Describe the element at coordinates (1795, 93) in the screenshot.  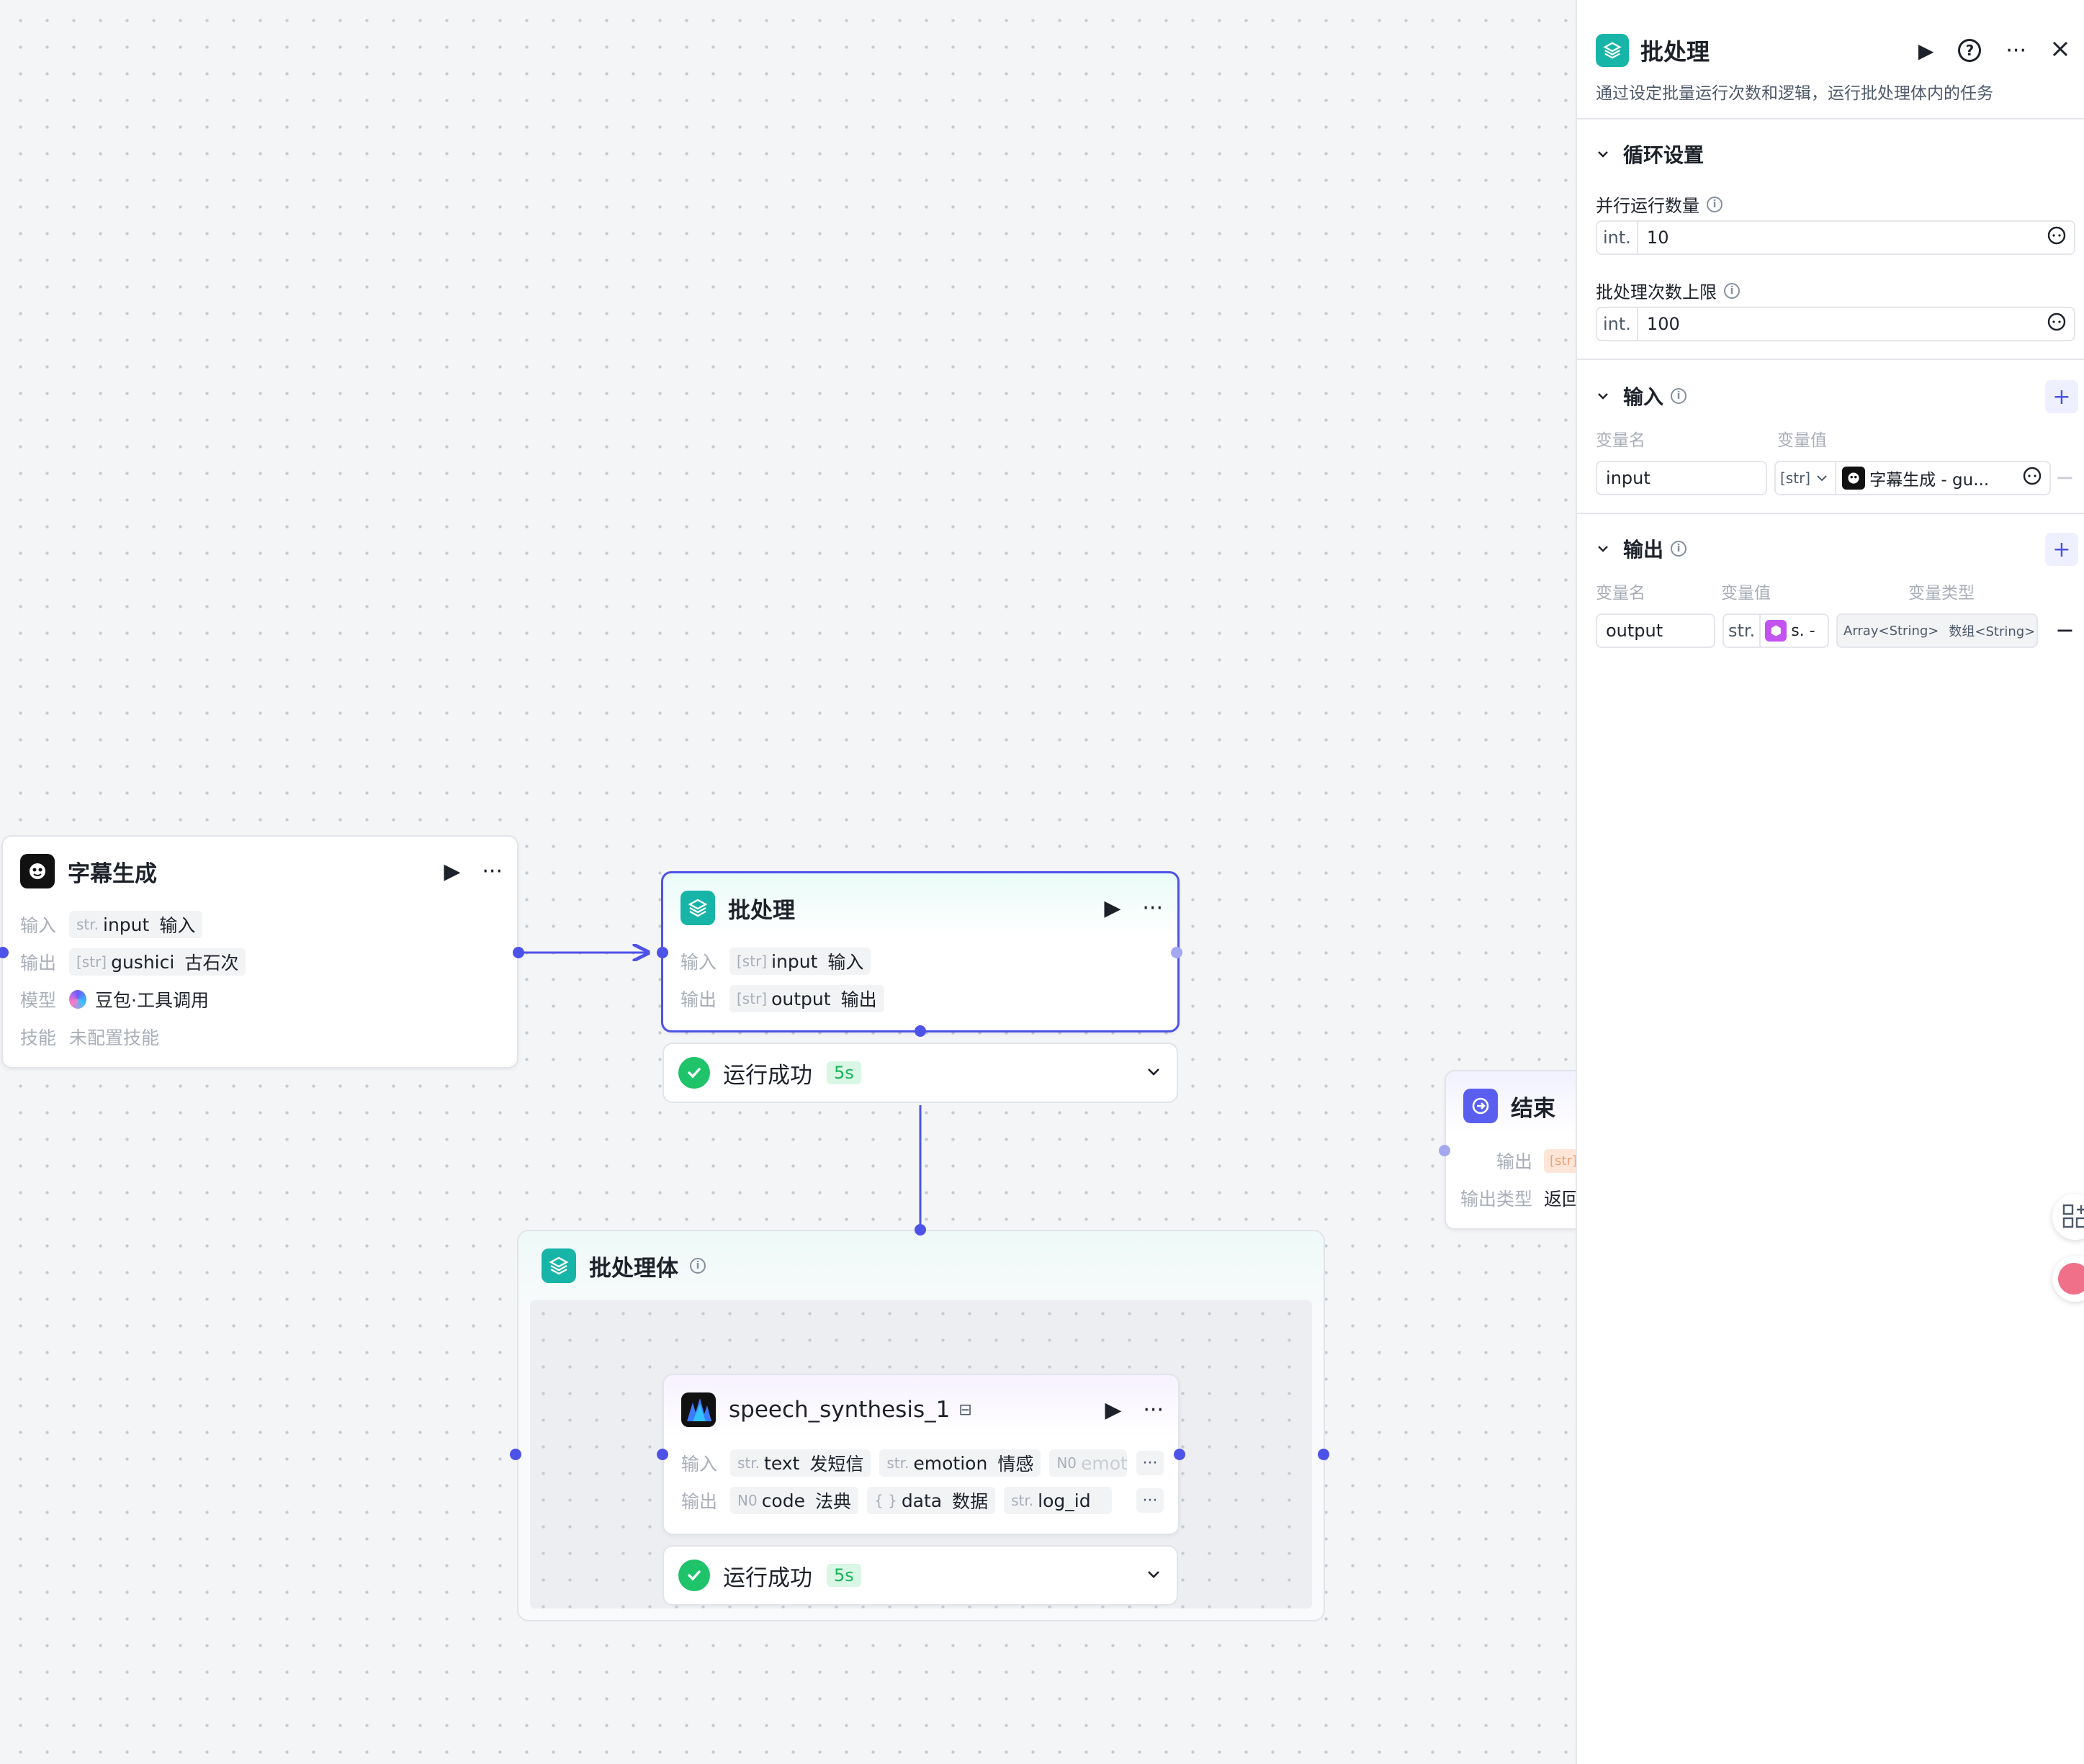
I see `panel-description: 通过设定批量运行次数和逻辑，运行批处理体内的任务` at that location.